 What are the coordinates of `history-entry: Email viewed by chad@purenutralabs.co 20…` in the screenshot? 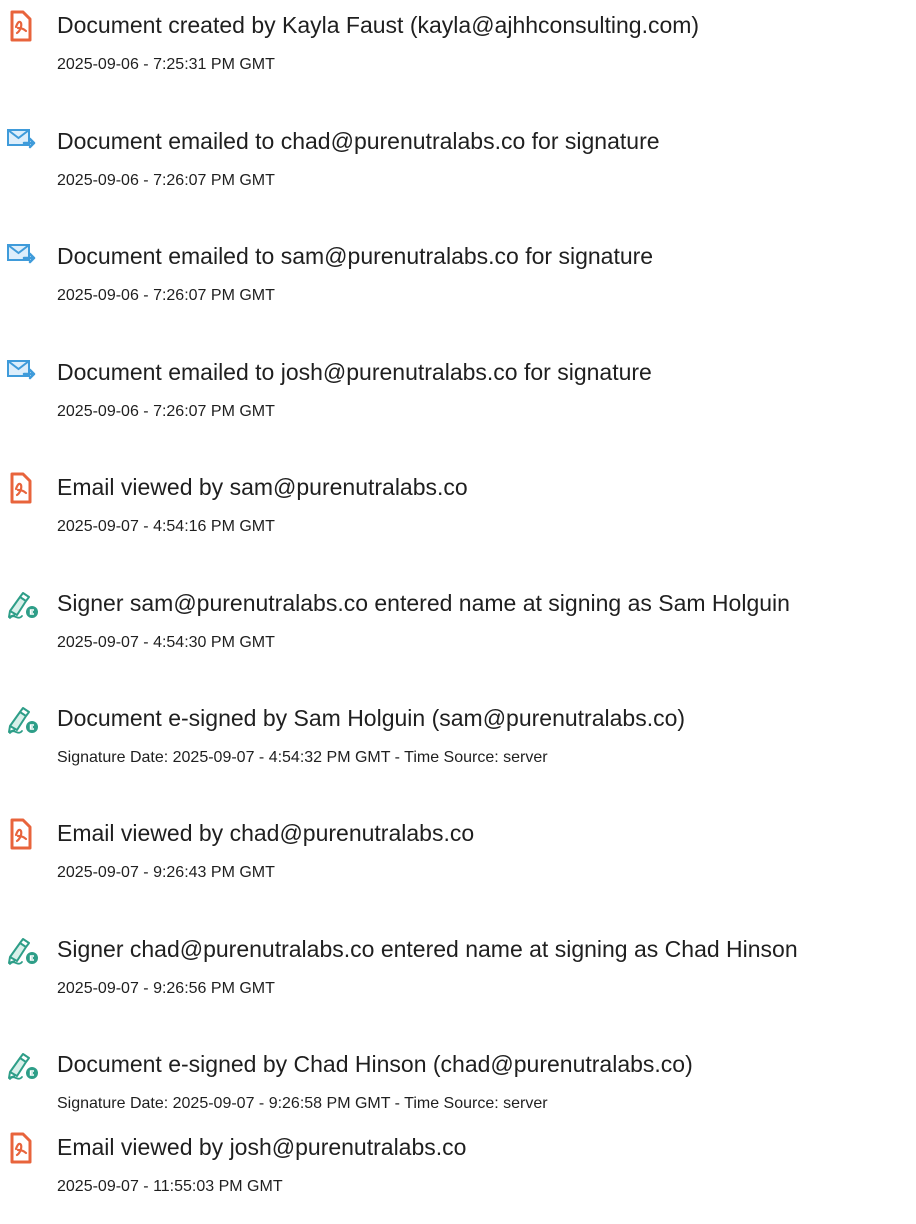 It's located at (458, 863).